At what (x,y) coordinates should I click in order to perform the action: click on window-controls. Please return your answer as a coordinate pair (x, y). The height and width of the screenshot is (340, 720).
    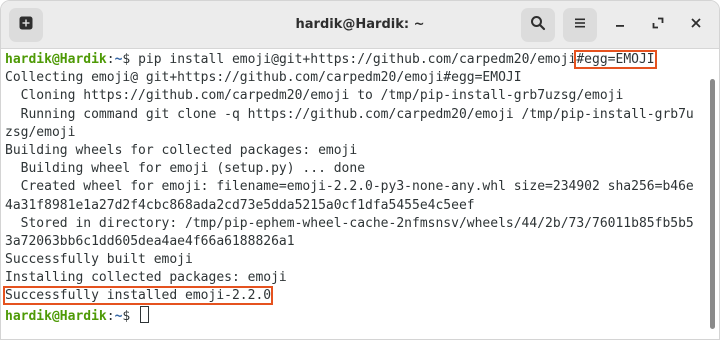
    Looking at the image, I should click on (616, 25).